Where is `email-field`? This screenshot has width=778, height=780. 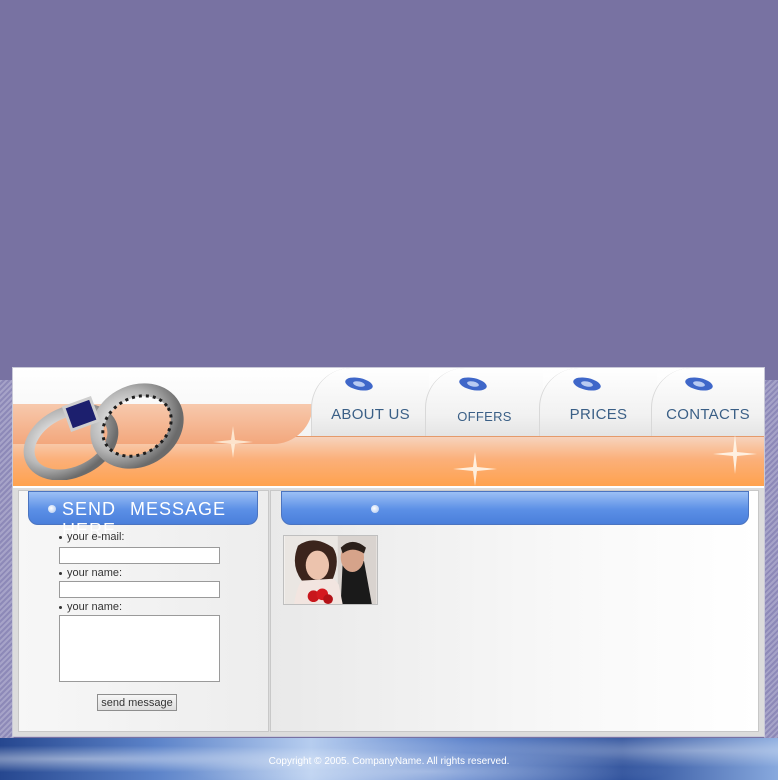
email-field is located at coordinates (139, 555).